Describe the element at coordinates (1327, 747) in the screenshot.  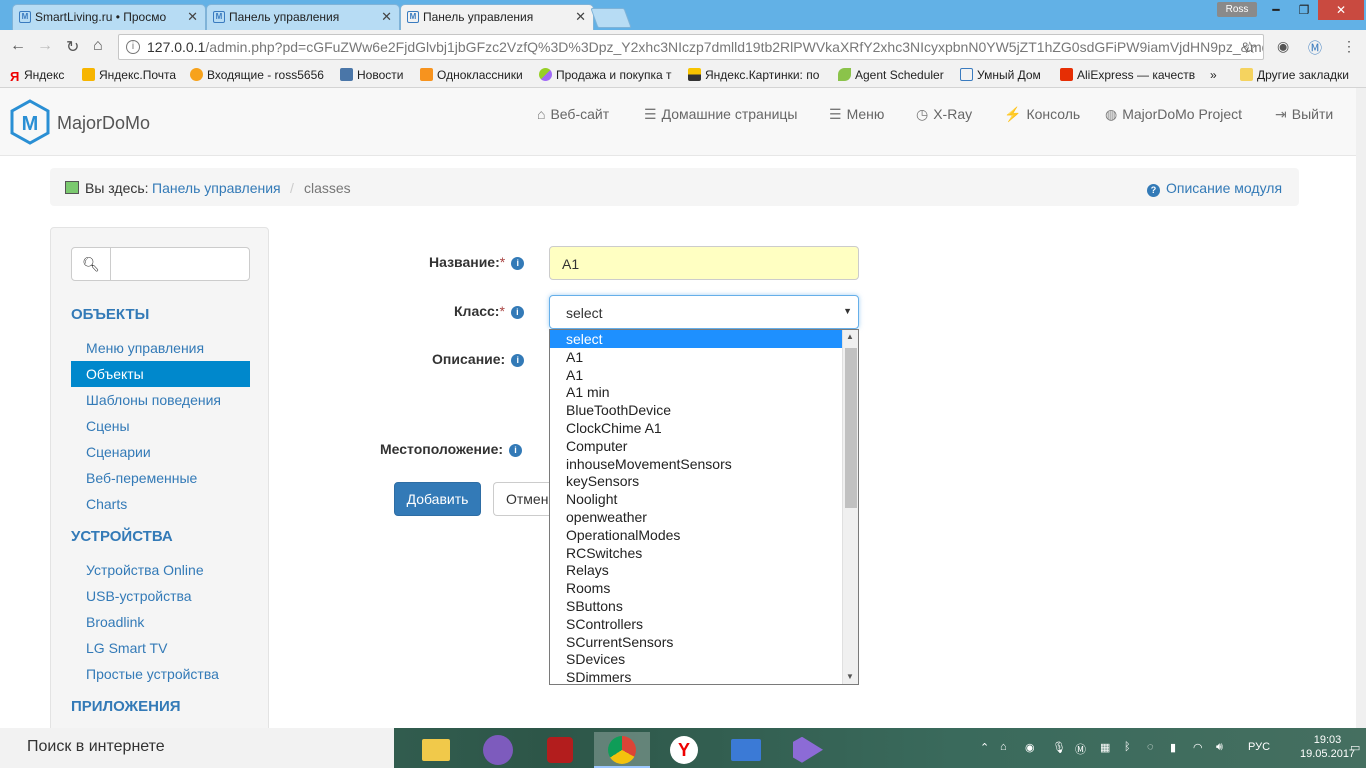
I see `taskbar-clock: 19:03 19.05.2017` at that location.